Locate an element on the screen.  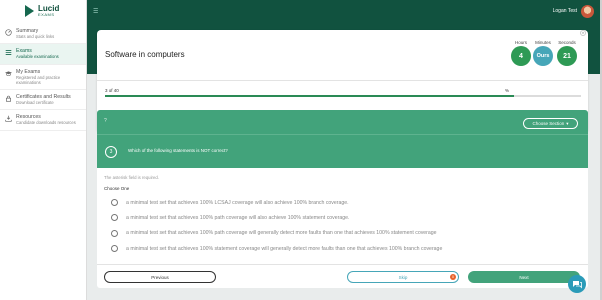
timer-minutes-label: Minutes is located at coordinates (543, 42).